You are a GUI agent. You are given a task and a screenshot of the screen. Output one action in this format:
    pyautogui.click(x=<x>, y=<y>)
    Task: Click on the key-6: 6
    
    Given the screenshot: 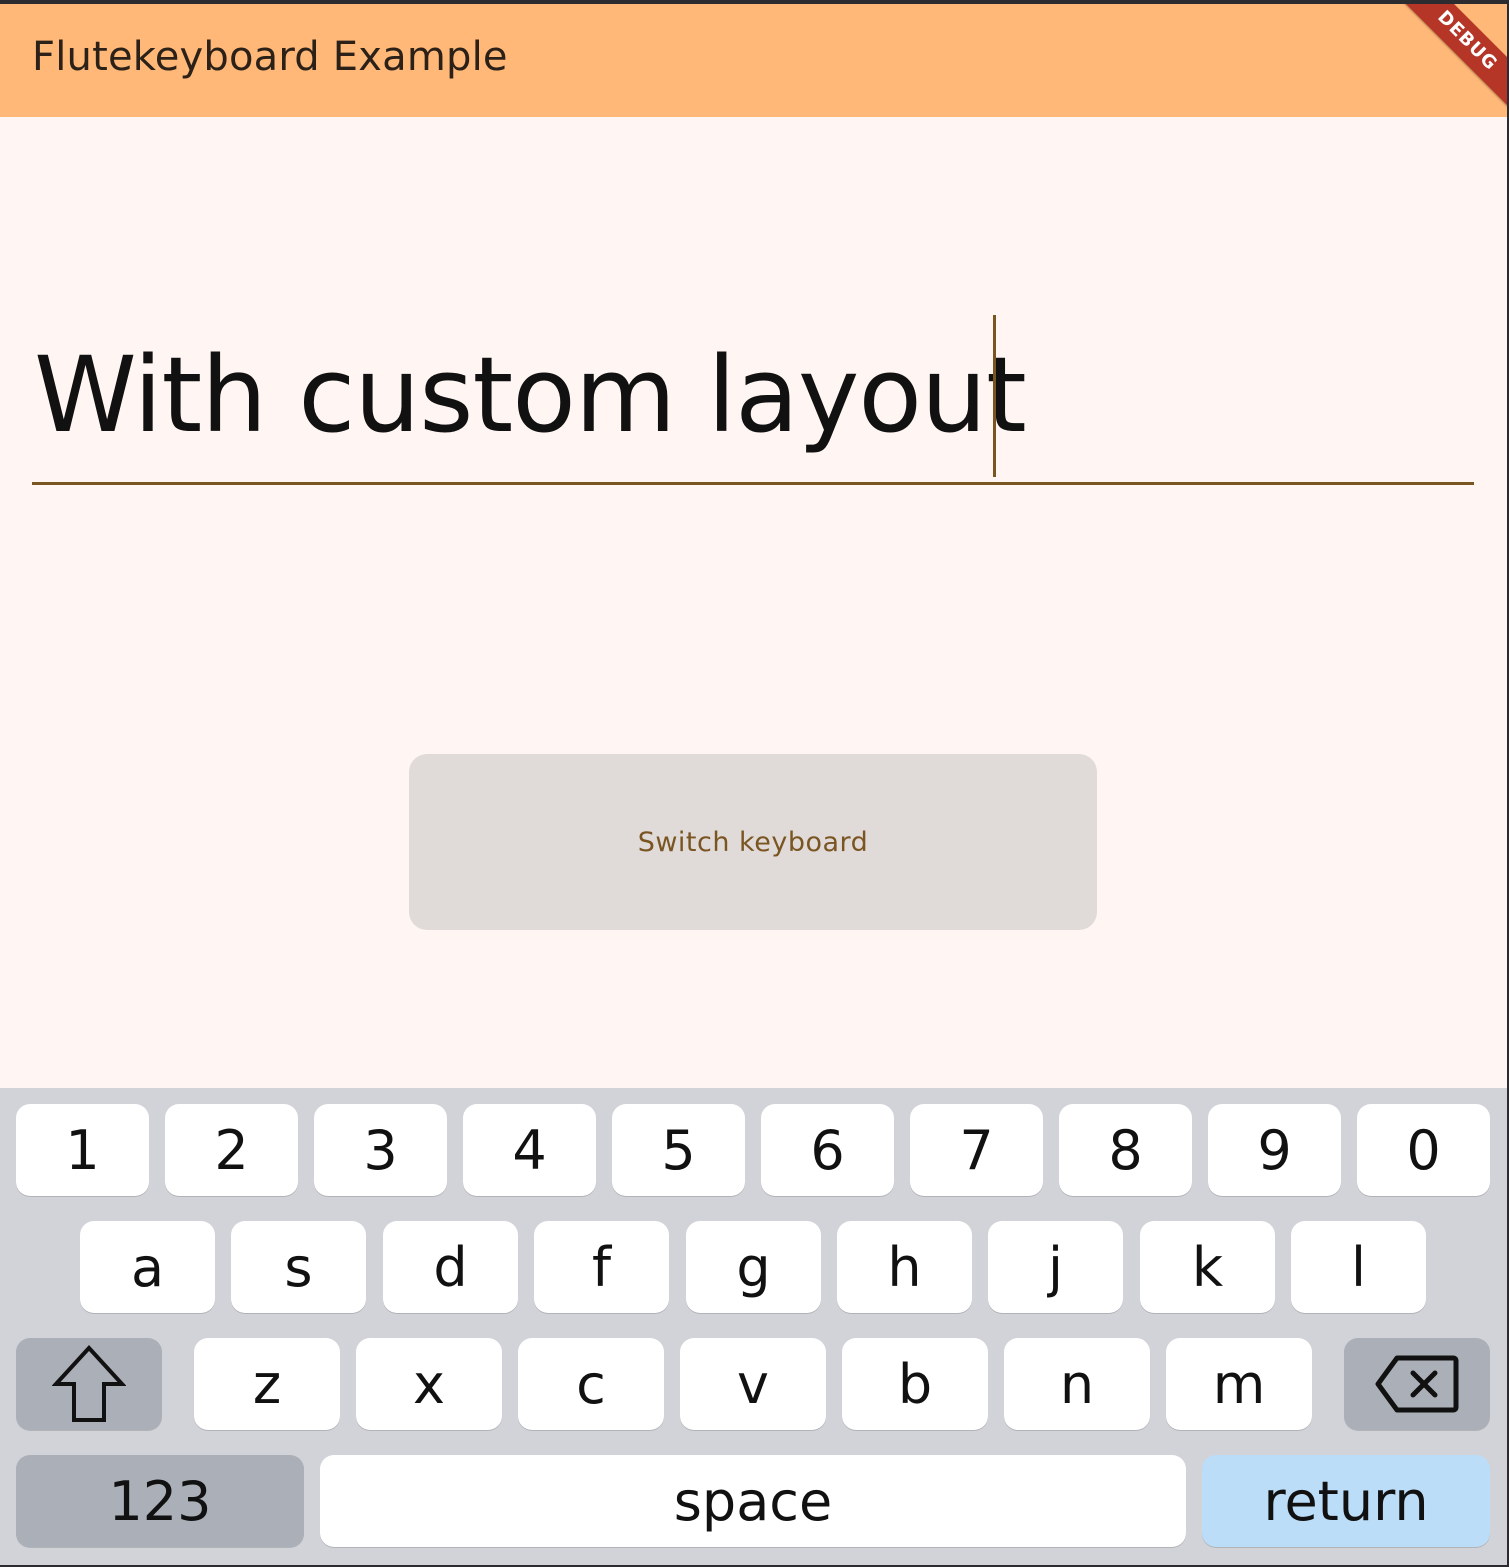 What is the action you would take?
    pyautogui.click(x=827, y=1150)
    